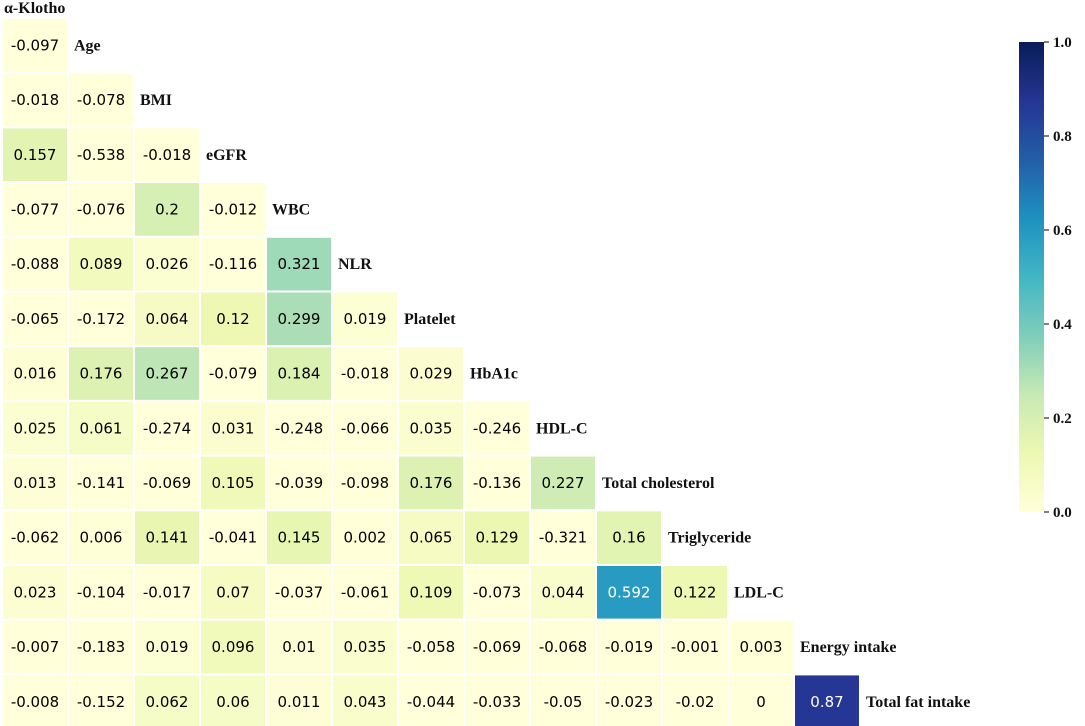  What do you see at coordinates (629, 647) in the screenshot?
I see `cell-value: -0.019` at bounding box center [629, 647].